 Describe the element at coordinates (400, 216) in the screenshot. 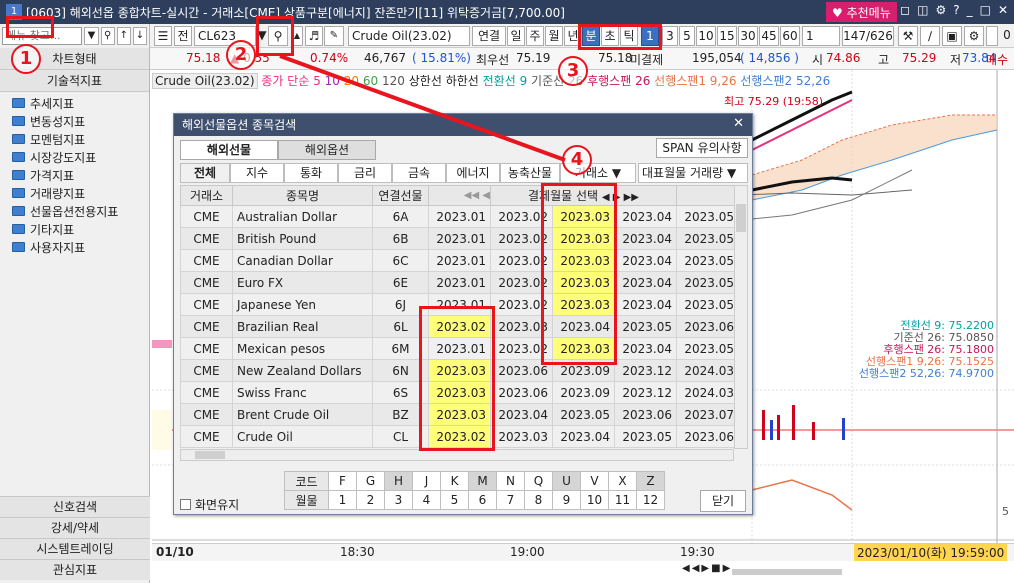

I see `continuous-code-cell: 6A` at that location.